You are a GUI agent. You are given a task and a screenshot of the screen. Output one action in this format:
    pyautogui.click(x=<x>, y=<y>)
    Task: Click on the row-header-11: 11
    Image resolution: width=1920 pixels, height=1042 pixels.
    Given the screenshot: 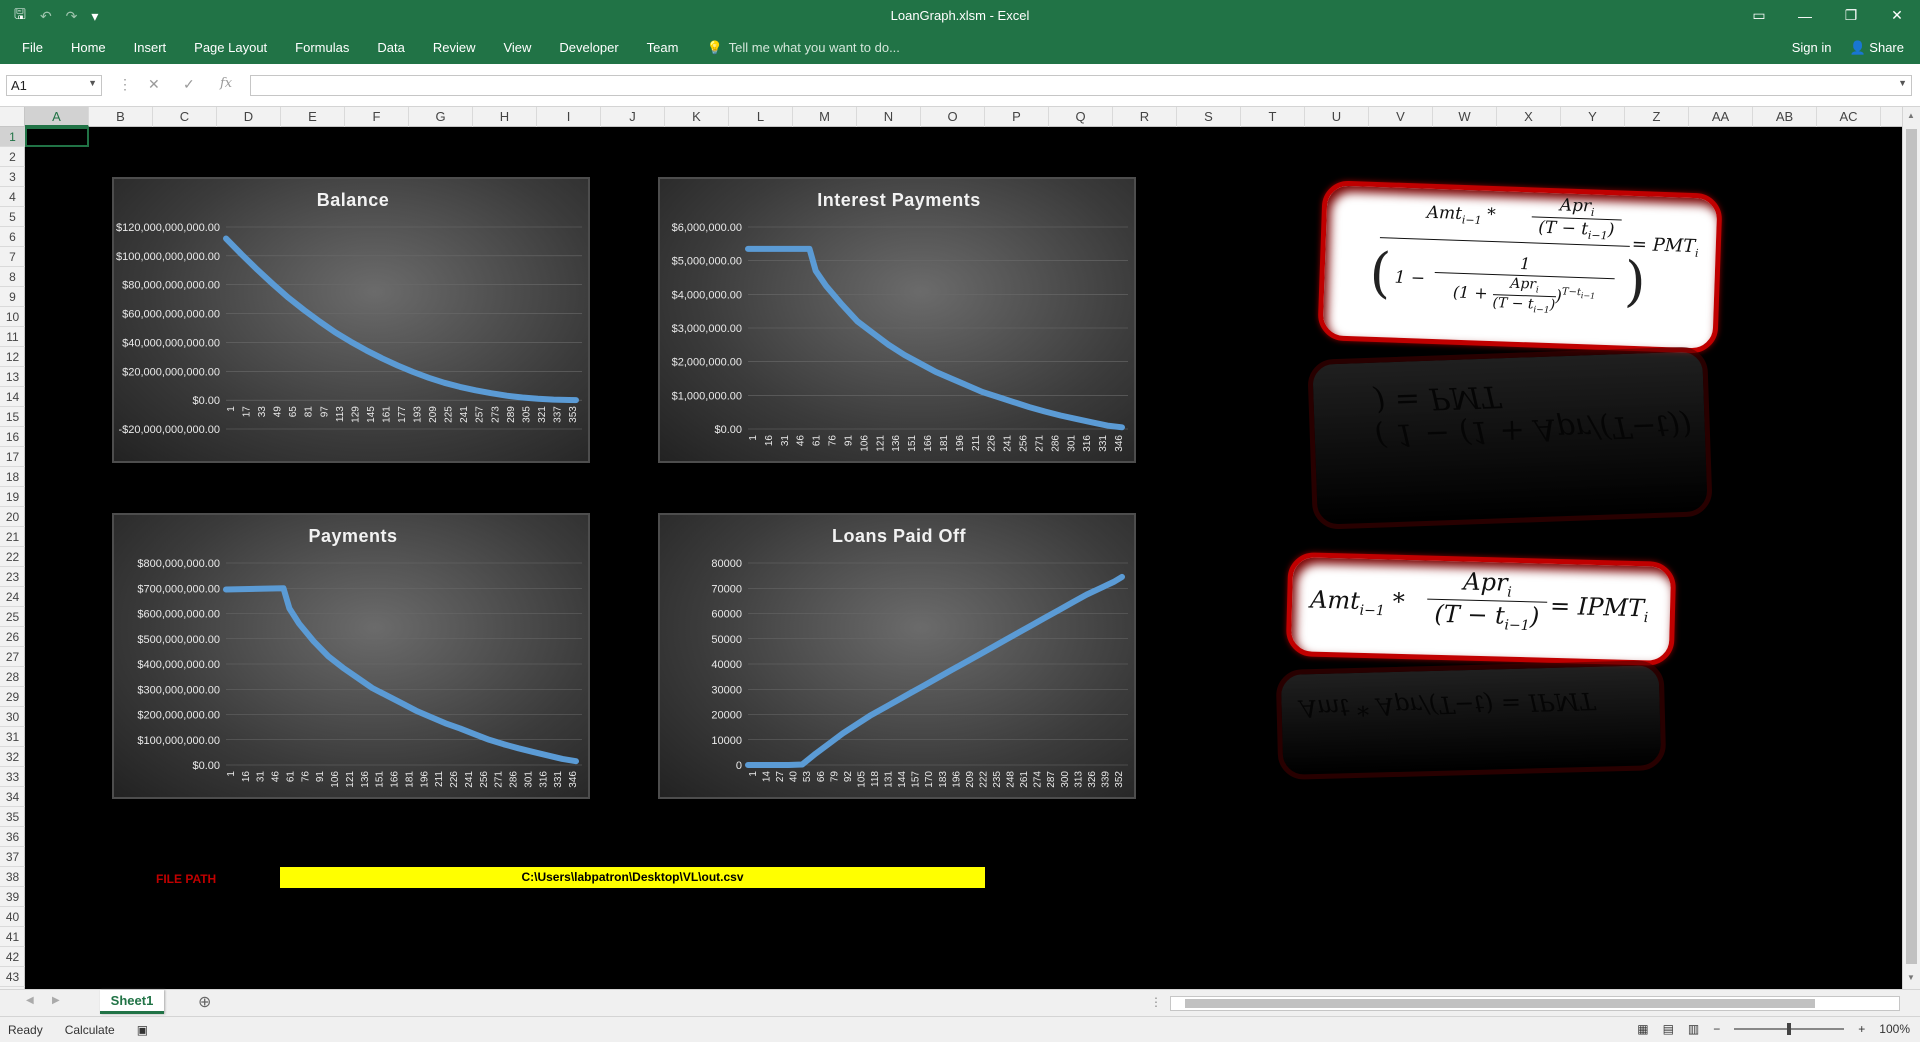 What is the action you would take?
    pyautogui.click(x=12, y=337)
    